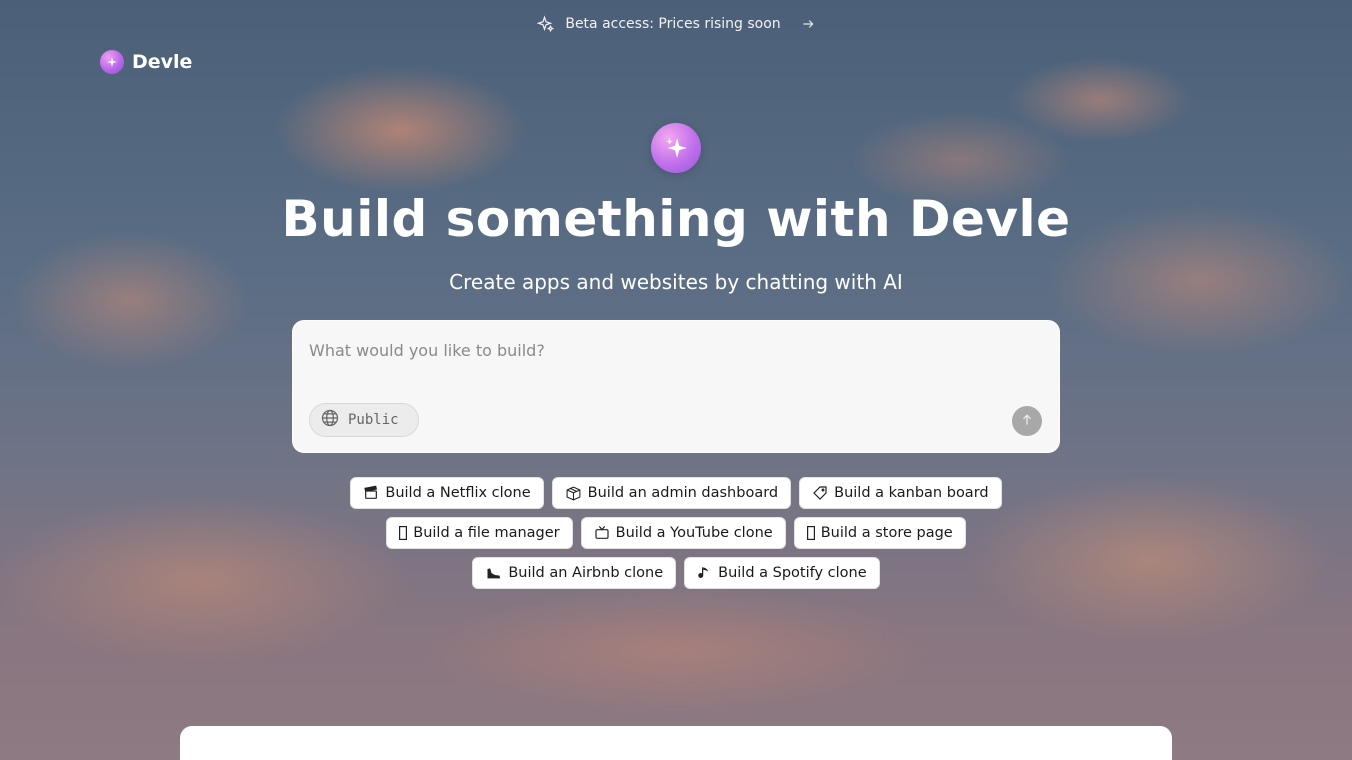  What do you see at coordinates (673, 24) in the screenshot?
I see `banner-text: Beta access: Prices rising soon` at bounding box center [673, 24].